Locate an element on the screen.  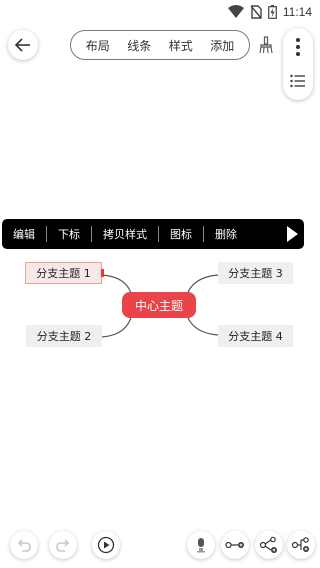
branch-topic-4: 分支主题 4 is located at coordinates (255, 336).